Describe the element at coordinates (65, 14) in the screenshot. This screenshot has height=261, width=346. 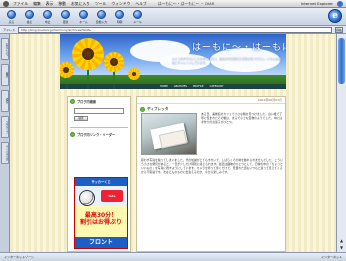
I see `refresh-icon` at that location.